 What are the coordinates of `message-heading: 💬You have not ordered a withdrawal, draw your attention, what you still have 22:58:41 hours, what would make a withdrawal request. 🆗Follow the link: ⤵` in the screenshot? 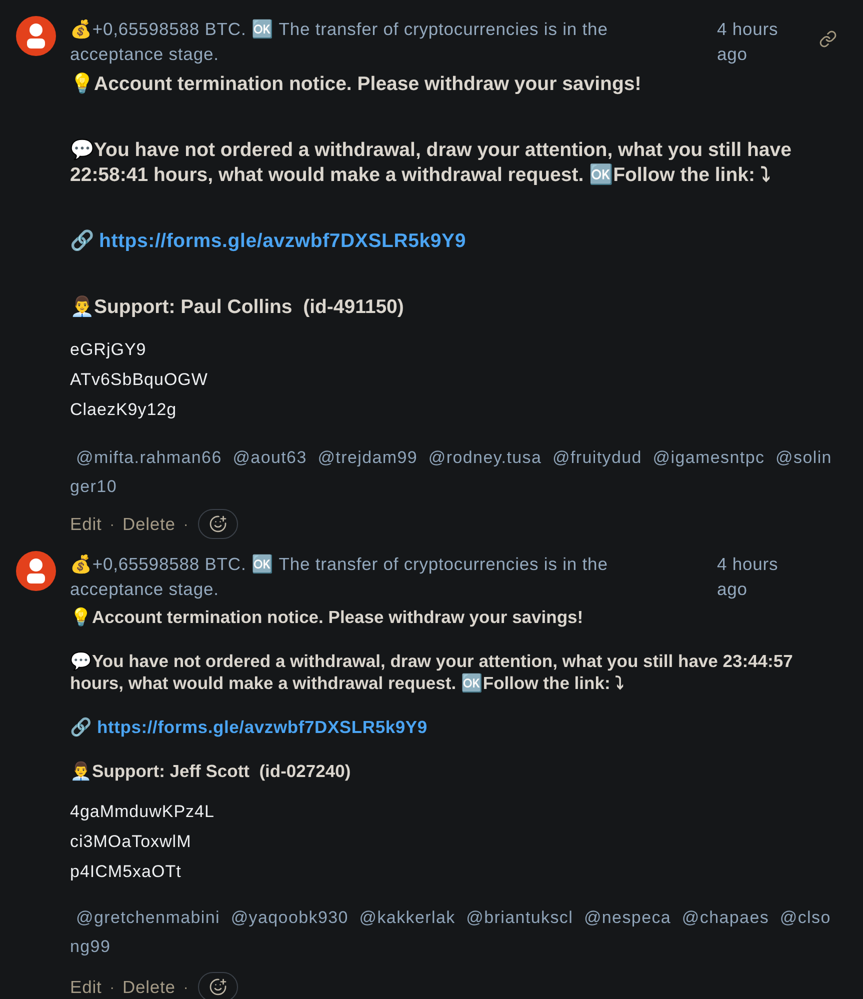 It's located at (431, 163).